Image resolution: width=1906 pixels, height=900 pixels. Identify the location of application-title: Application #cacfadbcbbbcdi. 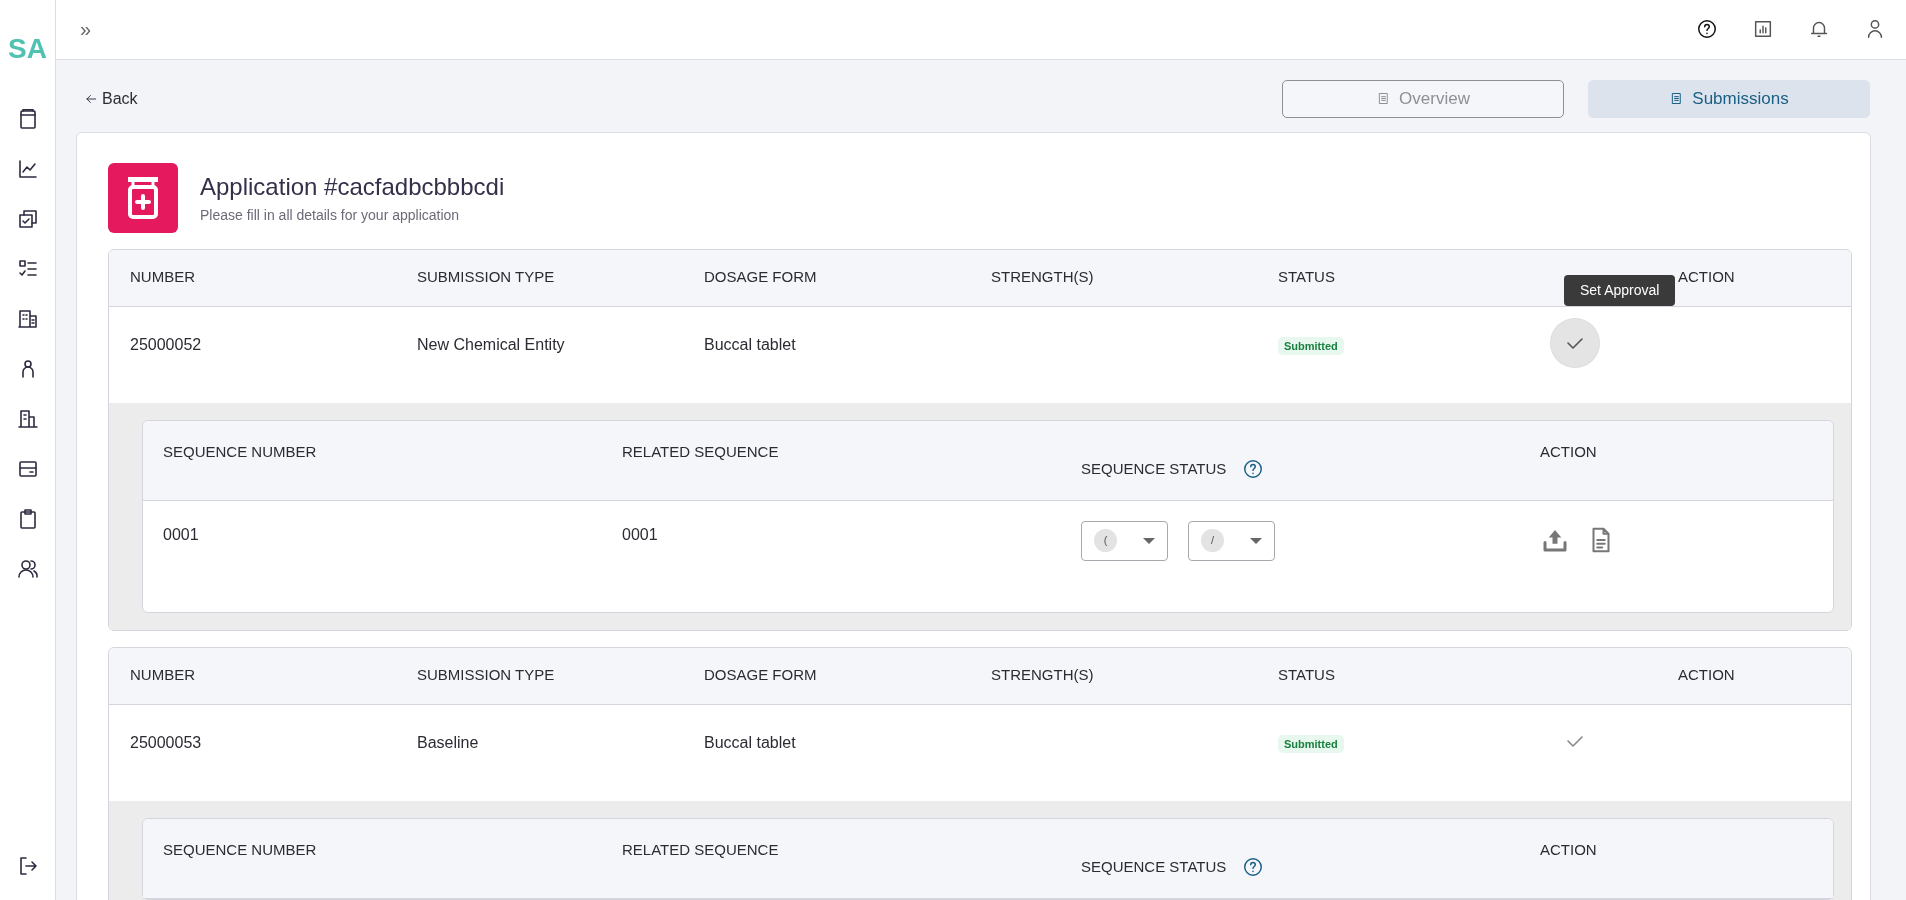
(352, 187).